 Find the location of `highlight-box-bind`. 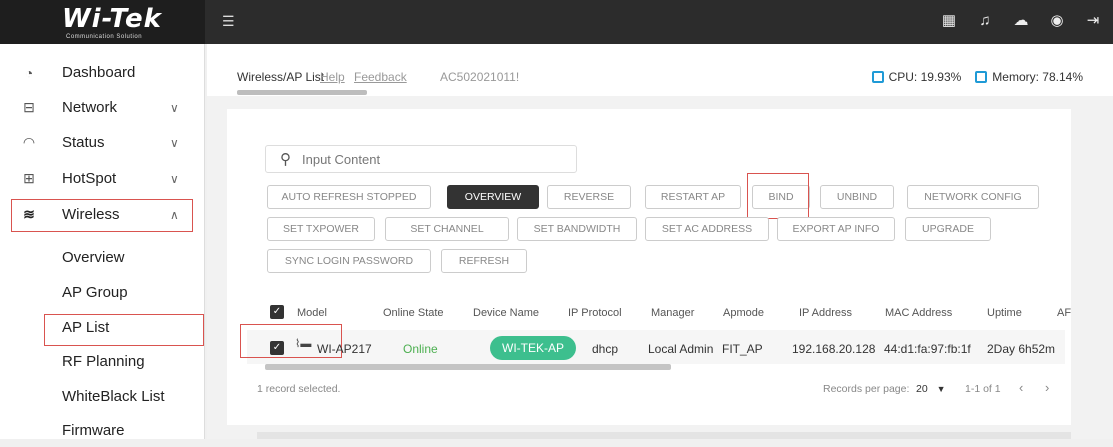

highlight-box-bind is located at coordinates (778, 196).